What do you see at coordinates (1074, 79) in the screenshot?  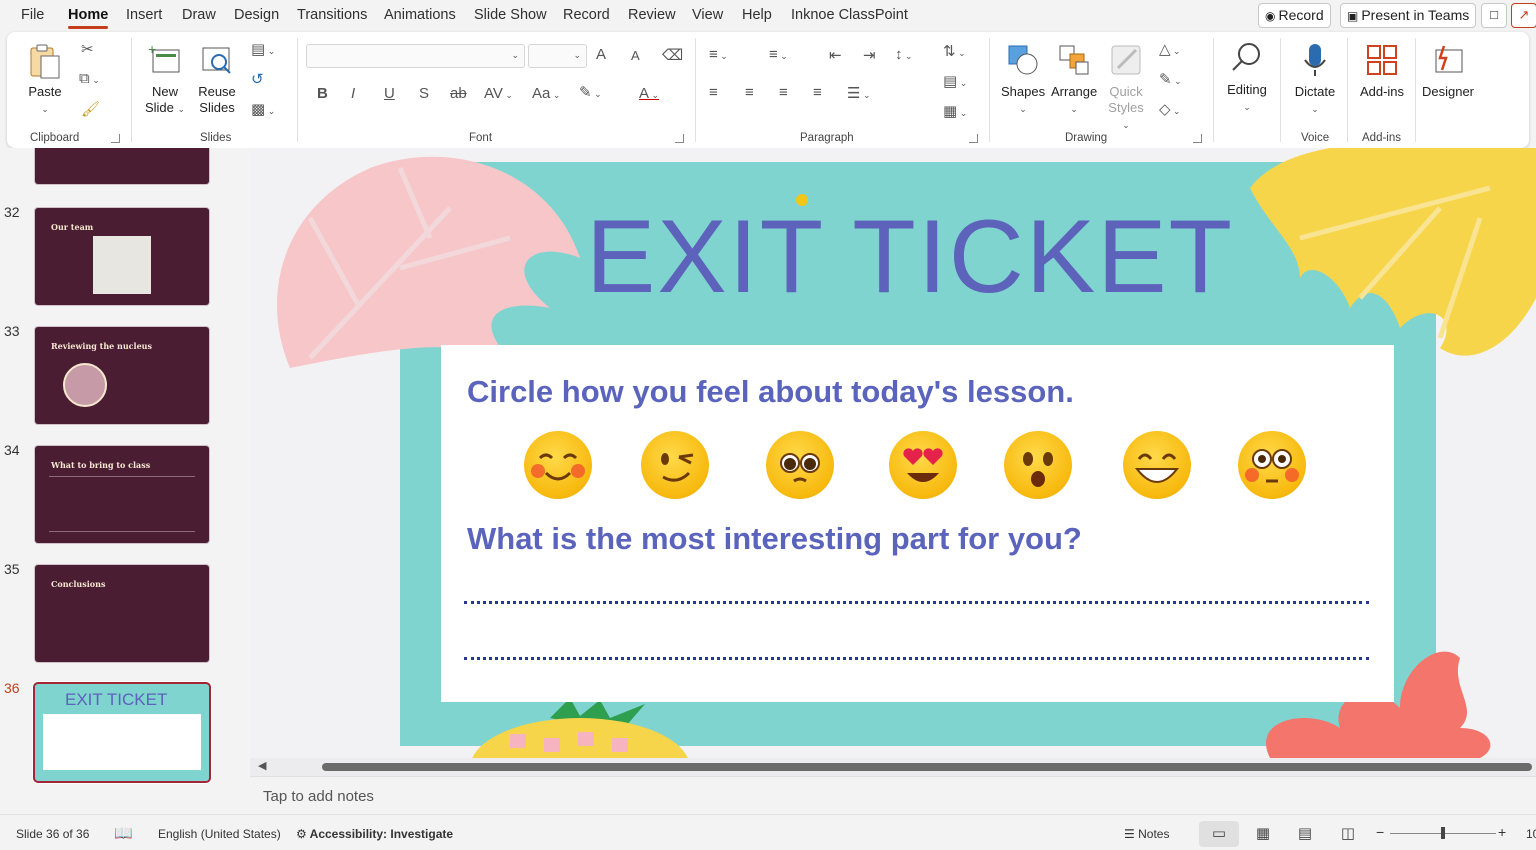 I see `arrange-button: Arrange ⌄` at bounding box center [1074, 79].